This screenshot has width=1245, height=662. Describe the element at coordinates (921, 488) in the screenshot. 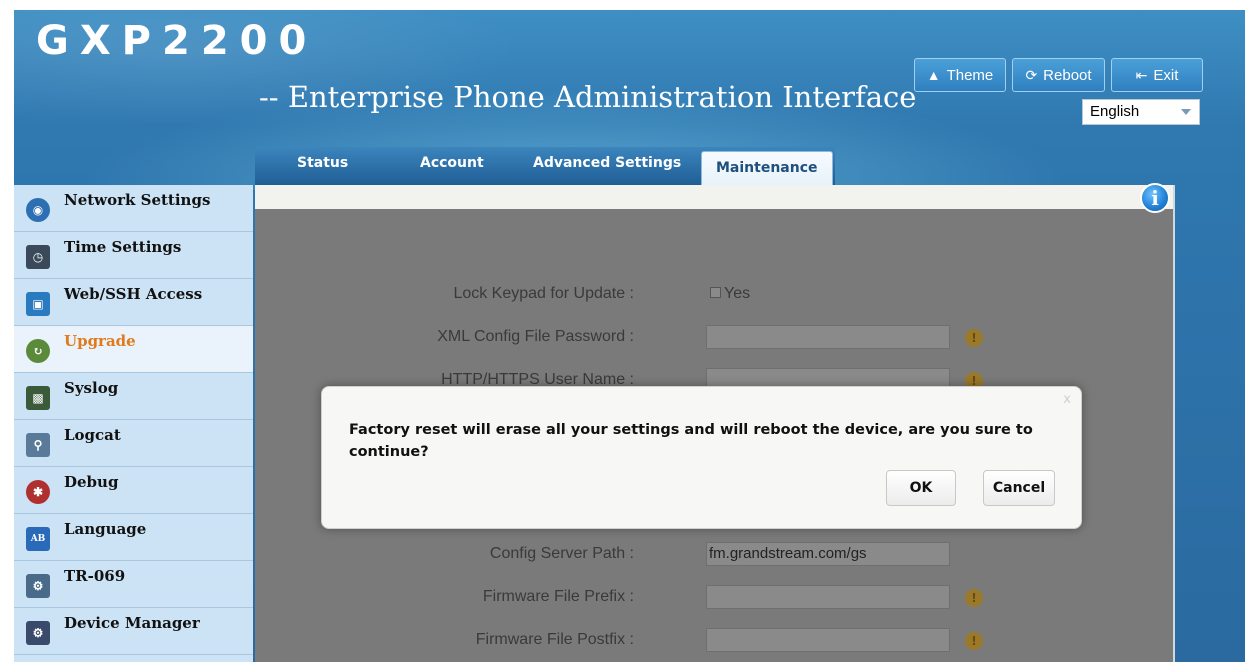

I see `ok-button: OK` at that location.